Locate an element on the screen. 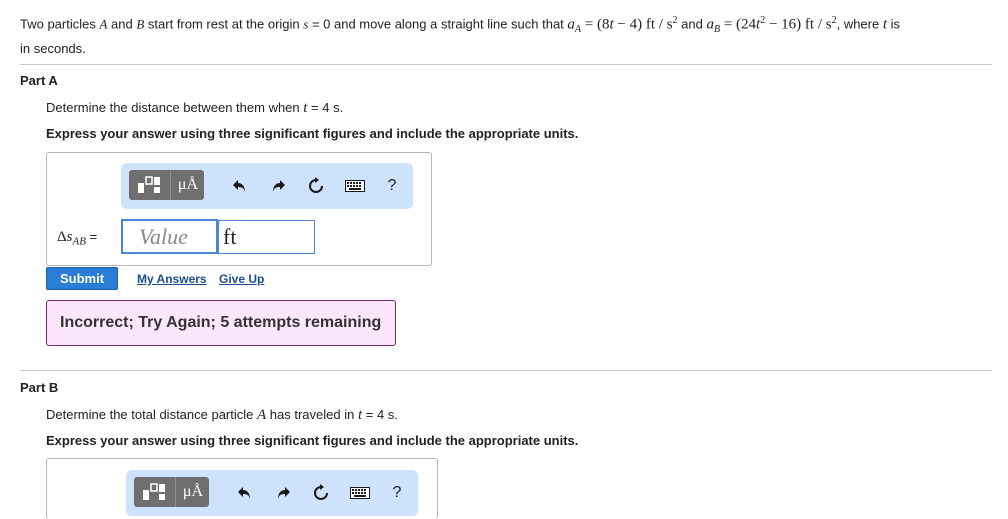  accel-b-expr: = (24 is located at coordinates (738, 24).